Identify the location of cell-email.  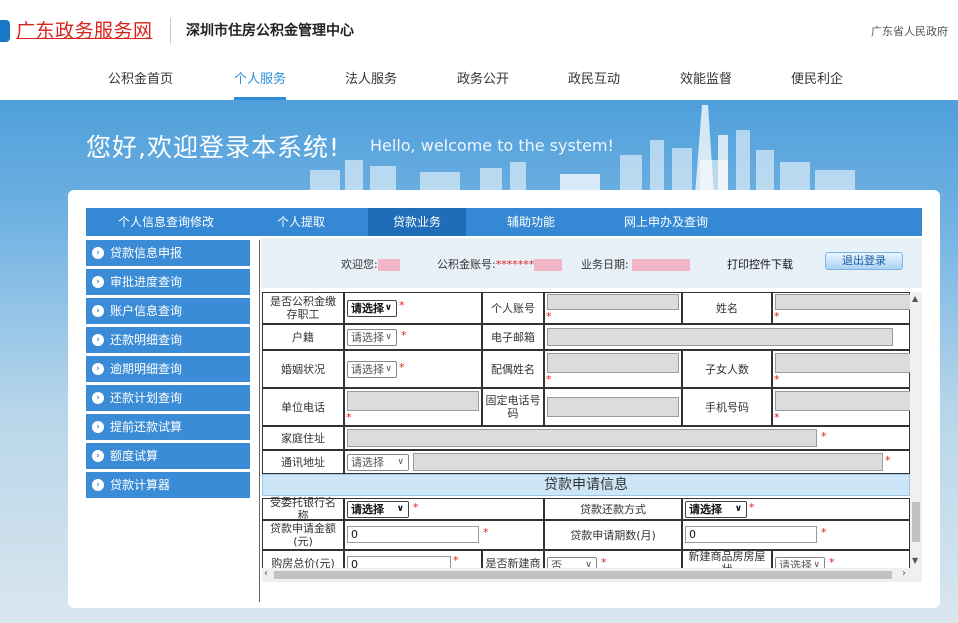
(727, 337).